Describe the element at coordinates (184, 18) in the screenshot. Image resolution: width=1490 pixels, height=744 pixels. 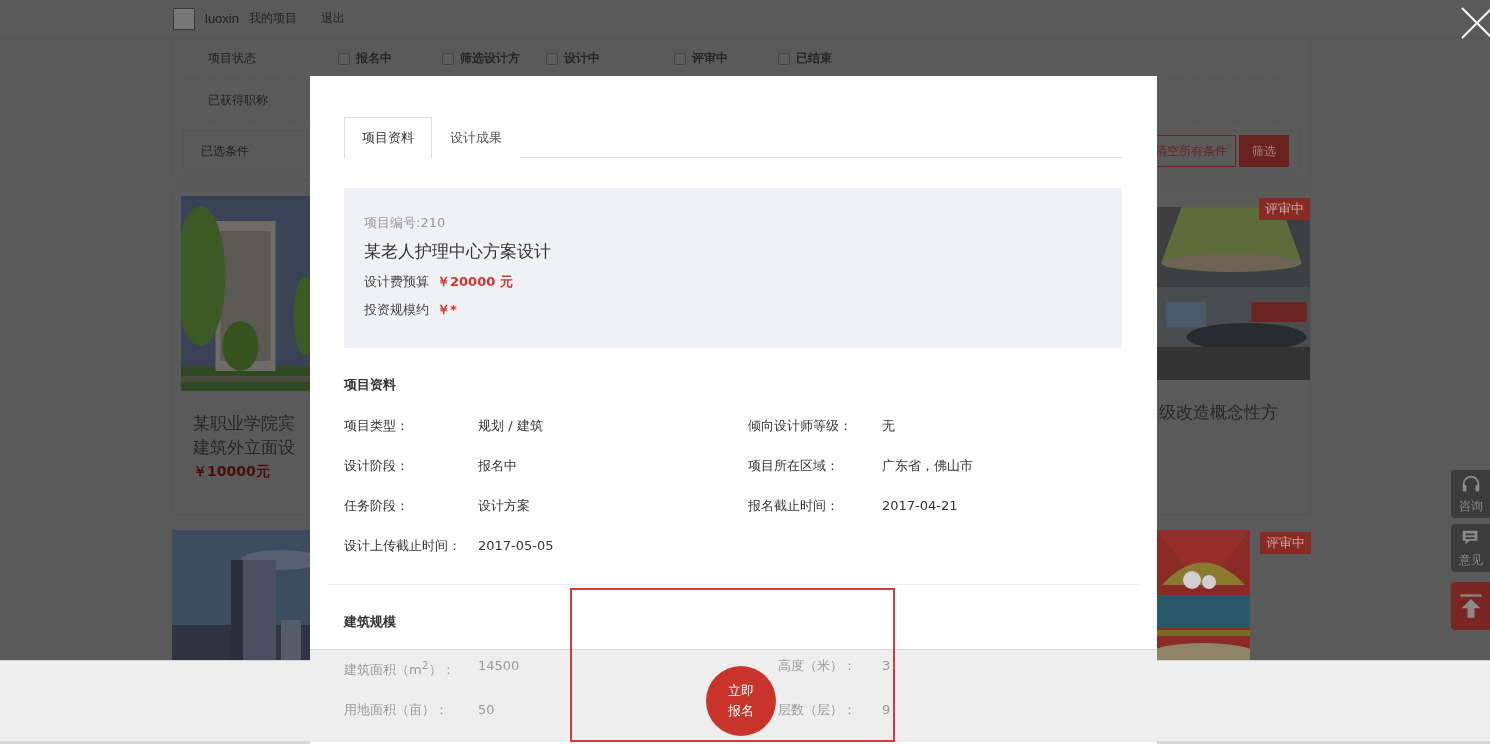
I see `avatar` at that location.